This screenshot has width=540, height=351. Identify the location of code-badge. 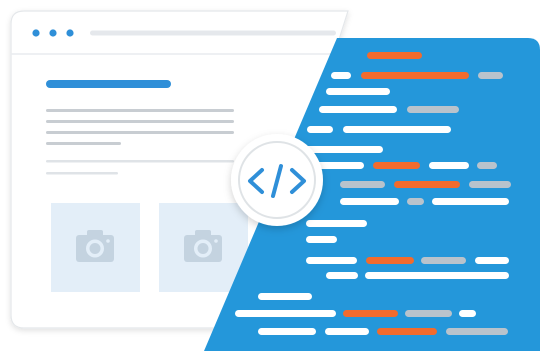
(277, 180).